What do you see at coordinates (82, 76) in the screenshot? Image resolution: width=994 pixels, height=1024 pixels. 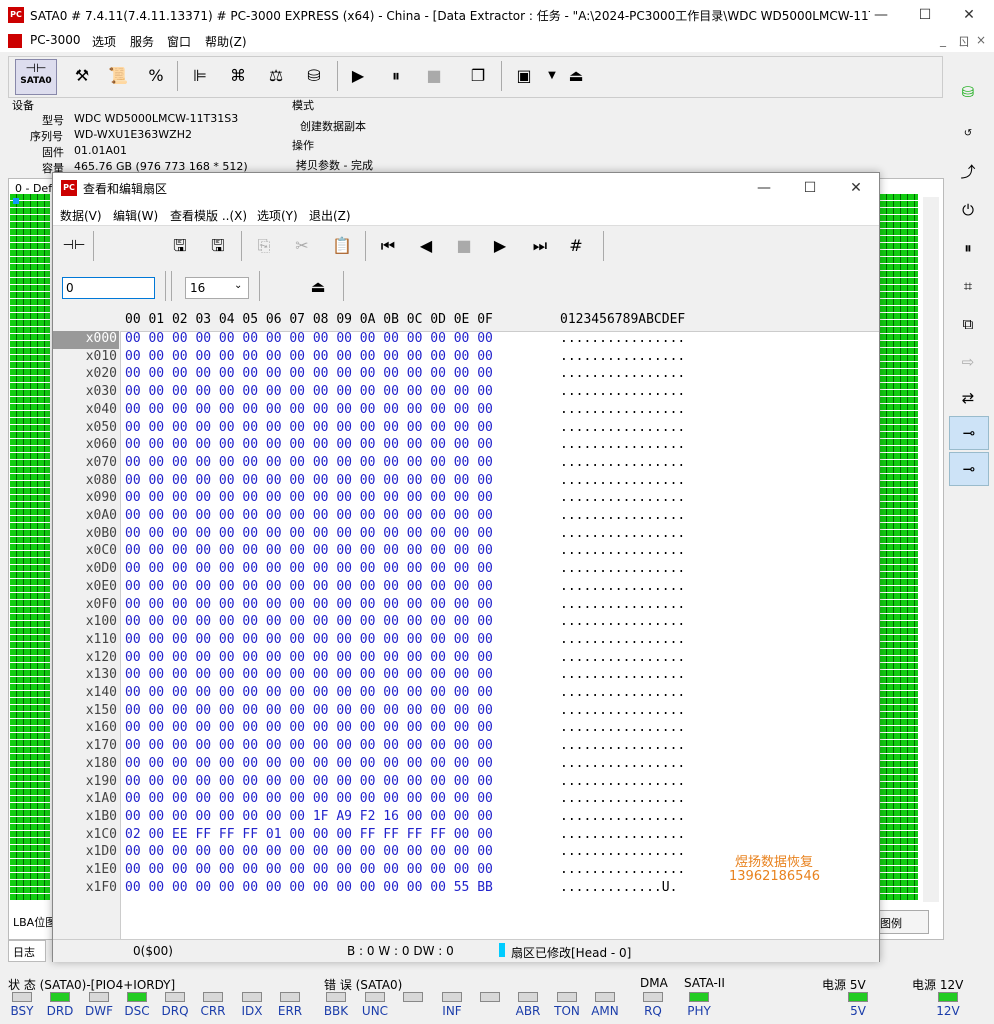 I see `tools-icon: ⚒` at bounding box center [82, 76].